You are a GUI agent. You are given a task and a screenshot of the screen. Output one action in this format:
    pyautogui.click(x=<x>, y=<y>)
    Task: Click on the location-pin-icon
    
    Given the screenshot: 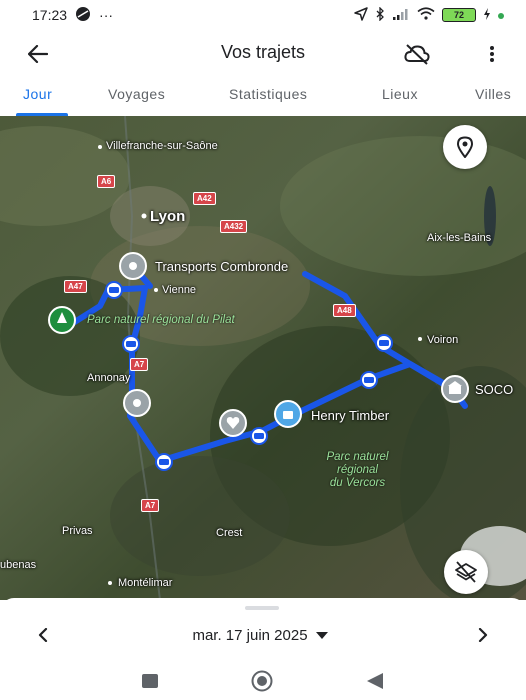 What is the action you would take?
    pyautogui.click(x=465, y=147)
    